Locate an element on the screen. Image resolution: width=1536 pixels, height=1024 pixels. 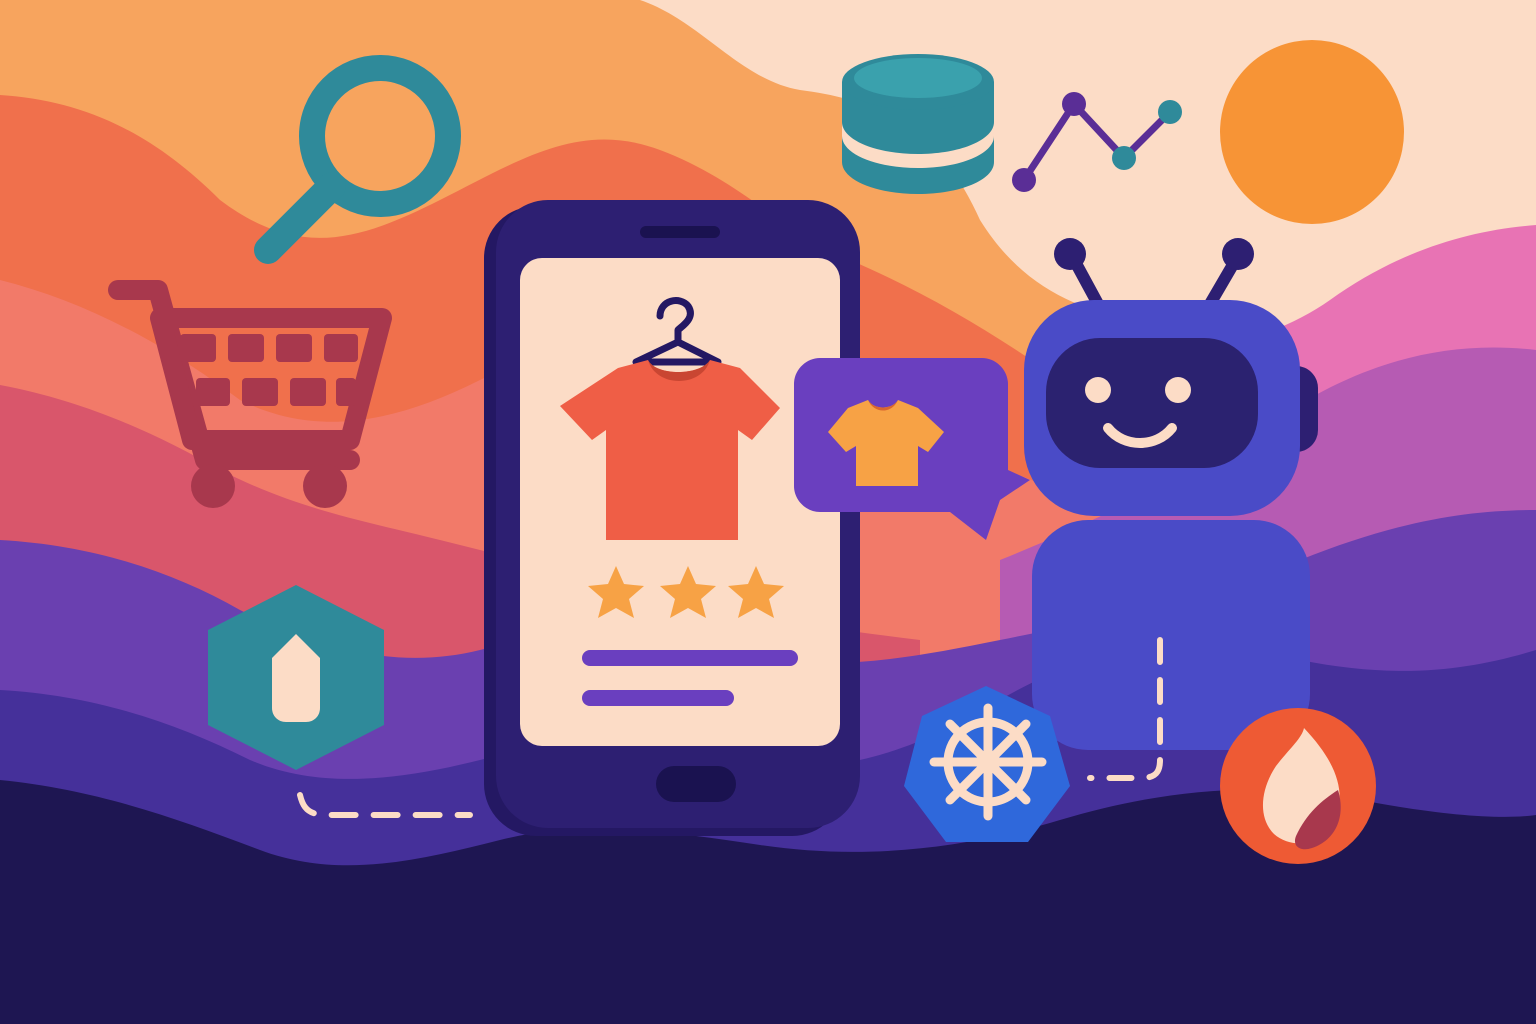
sun-icon is located at coordinates (1312, 132).